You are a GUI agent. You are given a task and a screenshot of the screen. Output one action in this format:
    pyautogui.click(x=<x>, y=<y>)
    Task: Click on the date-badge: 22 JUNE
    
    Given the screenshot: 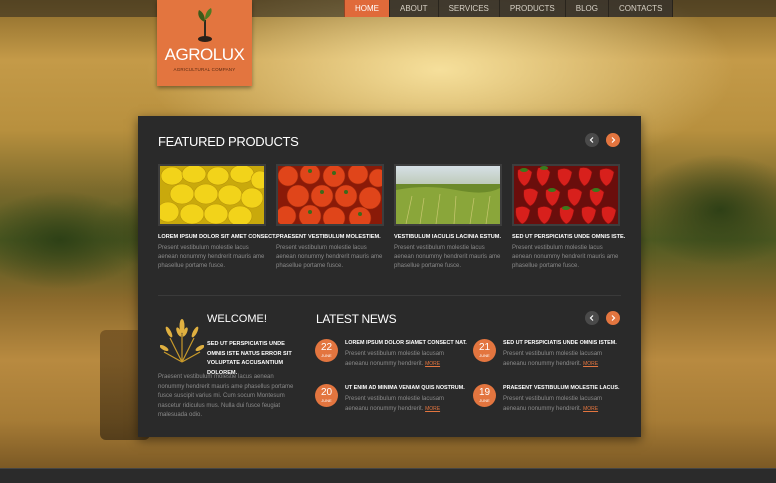 What is the action you would take?
    pyautogui.click(x=326, y=350)
    